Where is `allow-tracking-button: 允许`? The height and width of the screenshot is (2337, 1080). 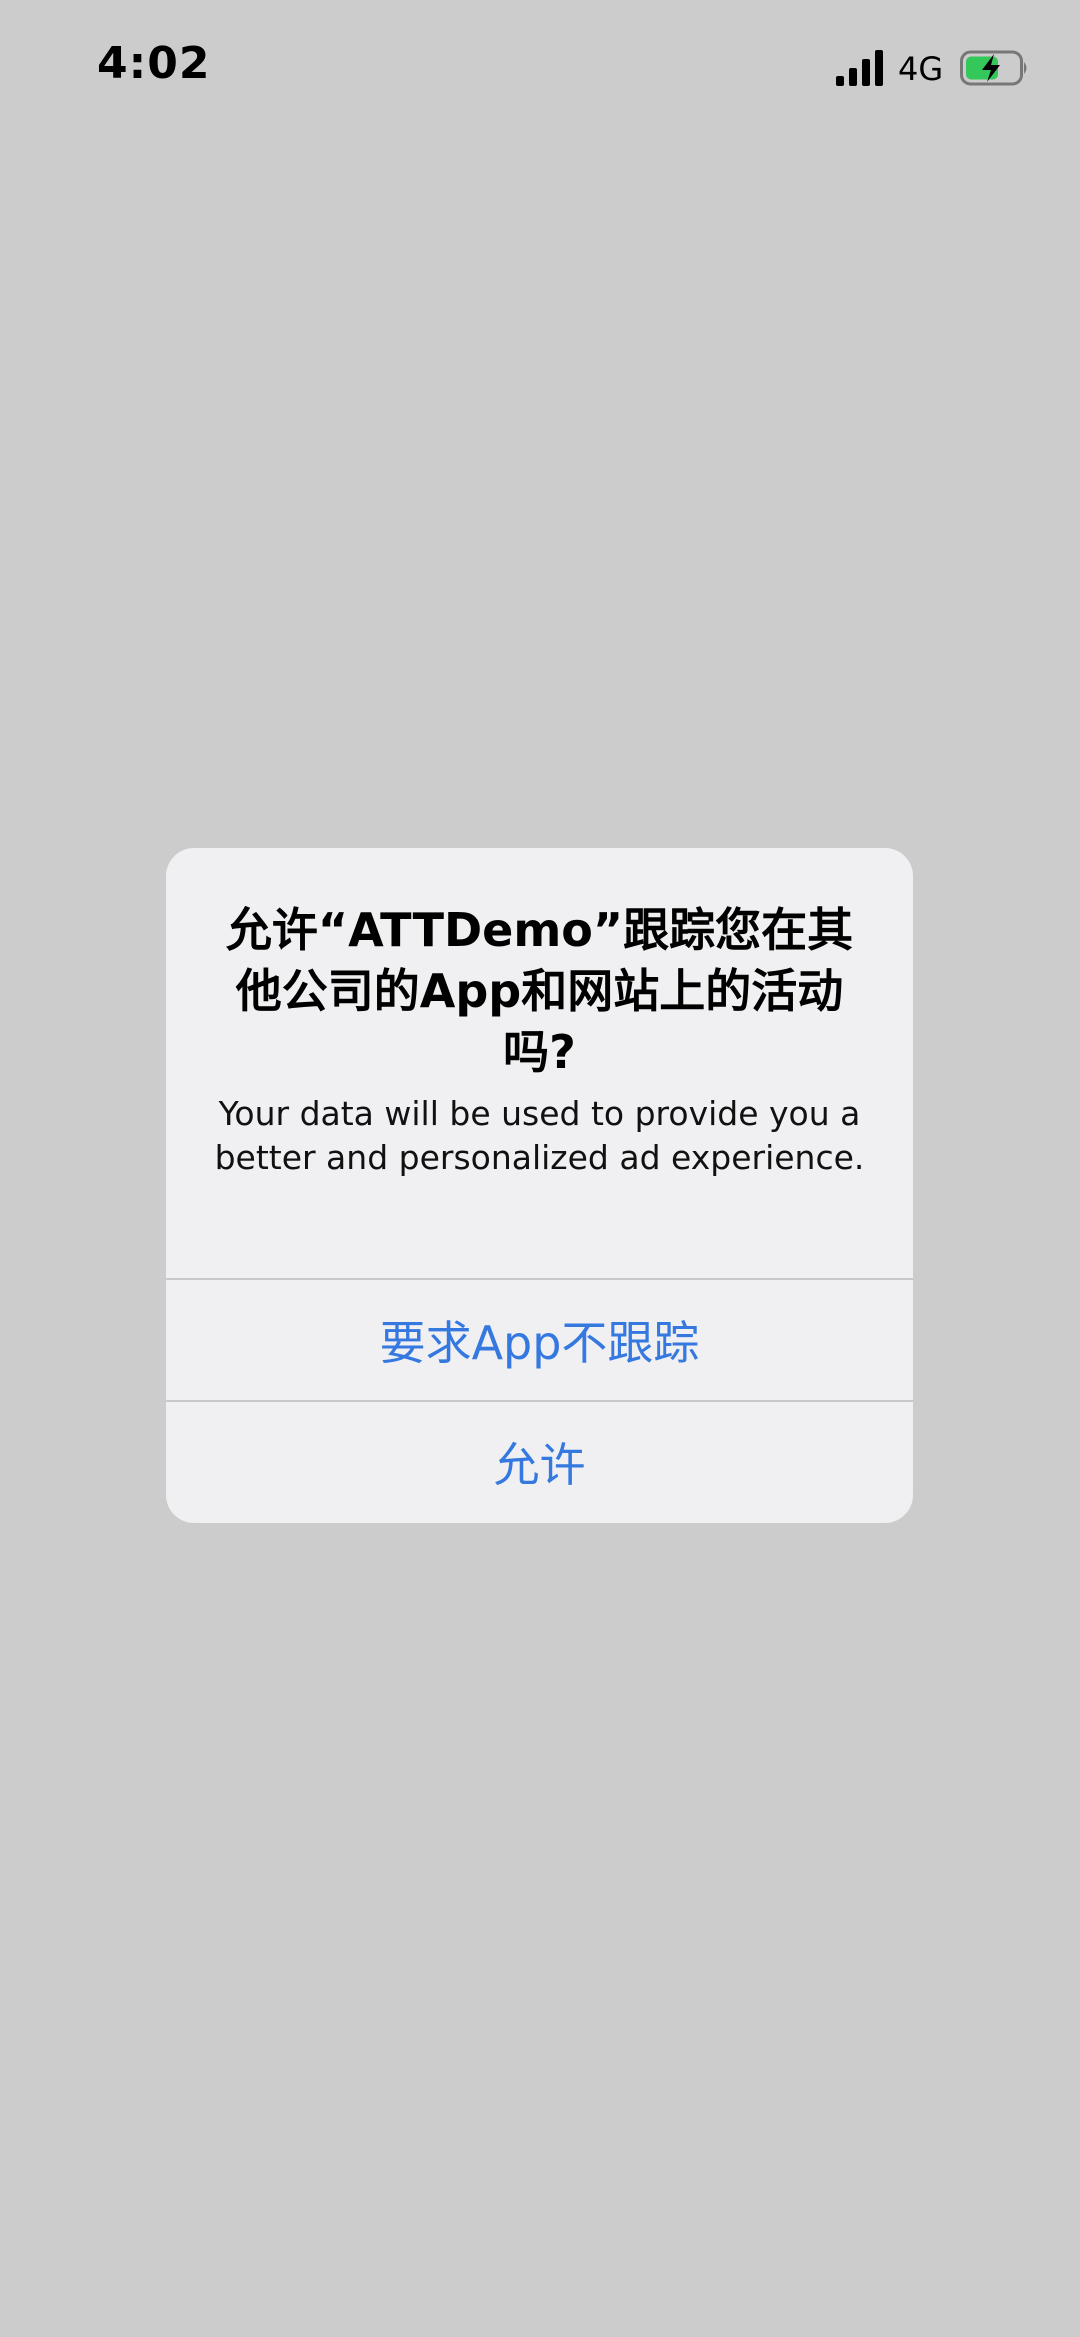 allow-tracking-button: 允许 is located at coordinates (539, 1462).